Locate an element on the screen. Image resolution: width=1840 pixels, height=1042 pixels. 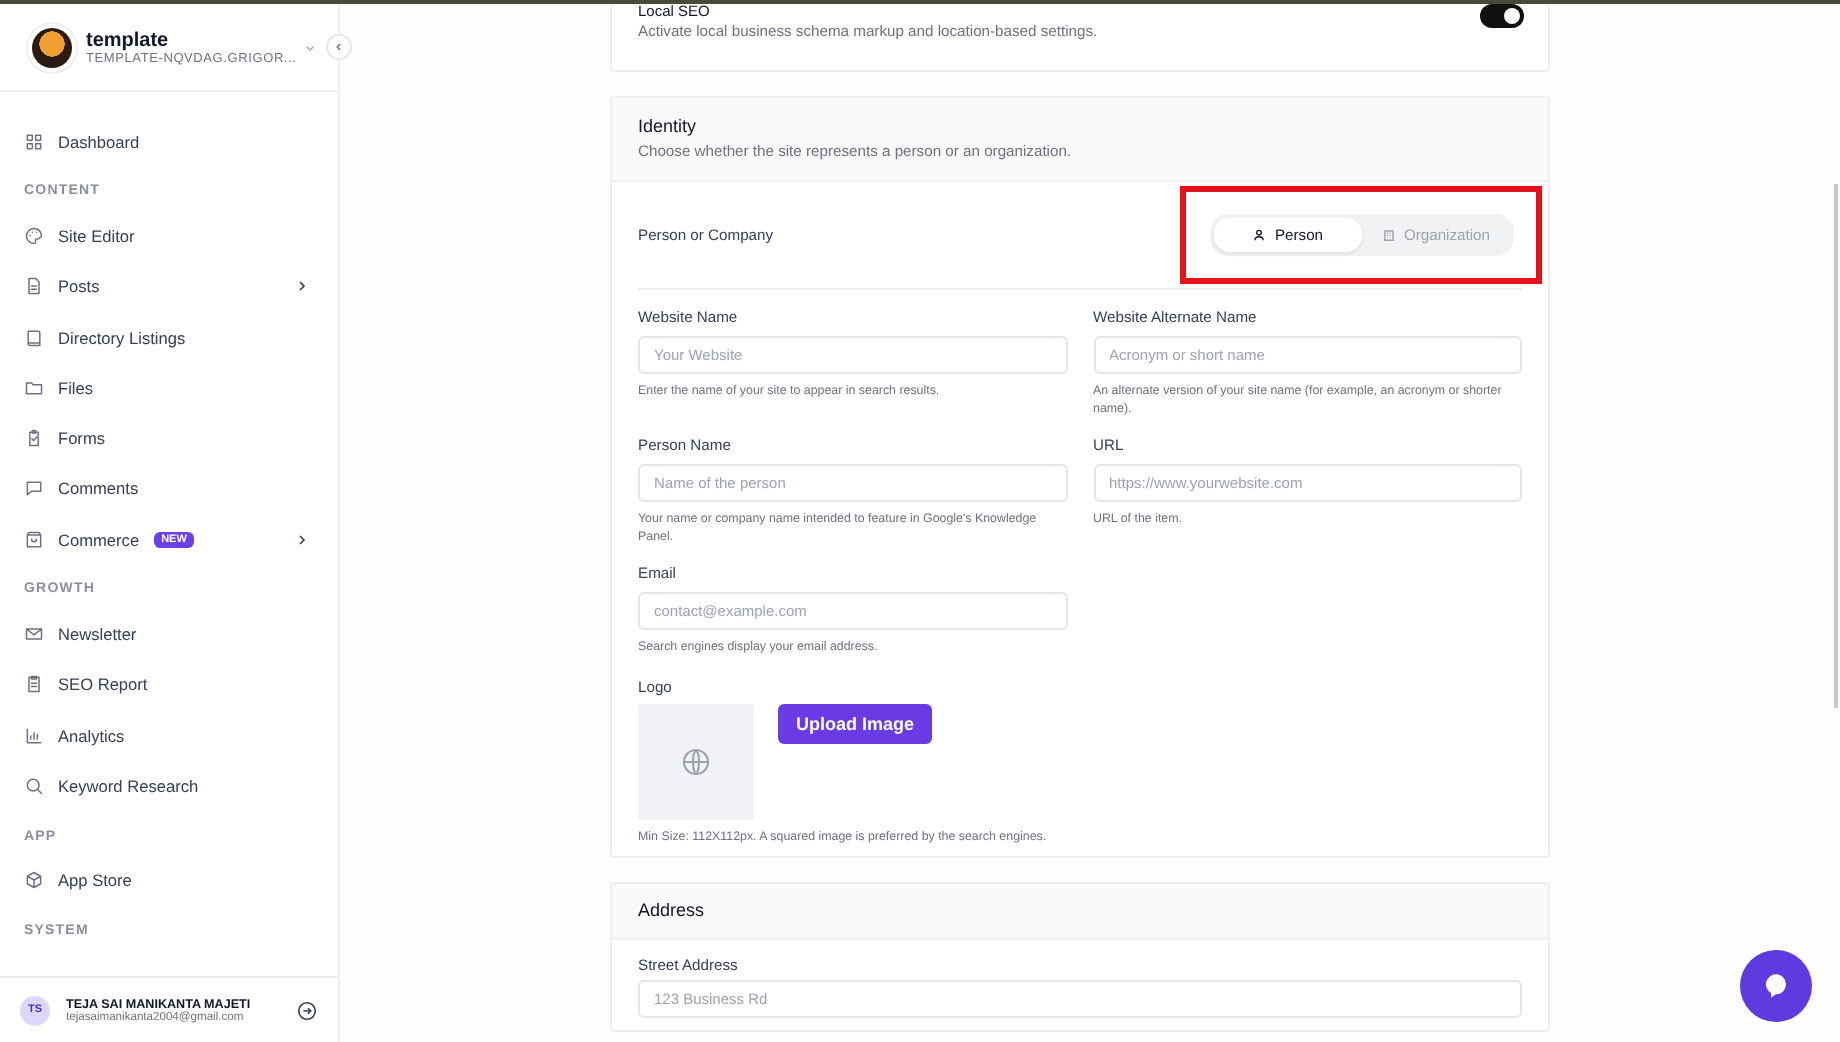
nav-item: Analytics is located at coordinates (181, 735).